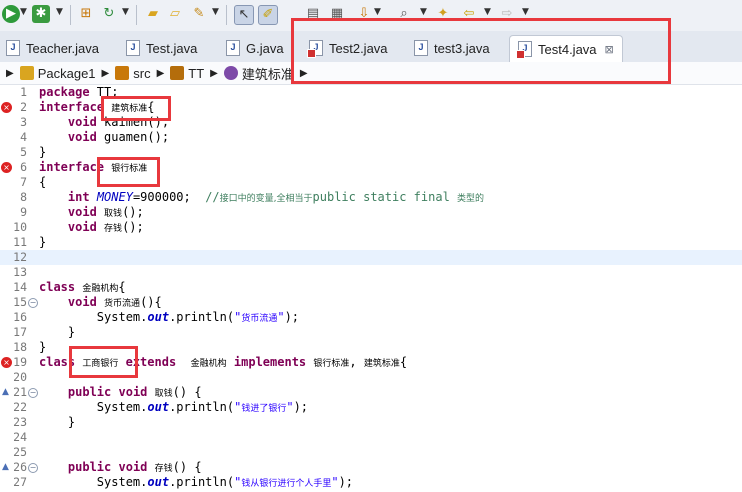 The width and height of the screenshot is (742, 492). I want to click on new-java-project-icon: ⊞, so click(86, 14).